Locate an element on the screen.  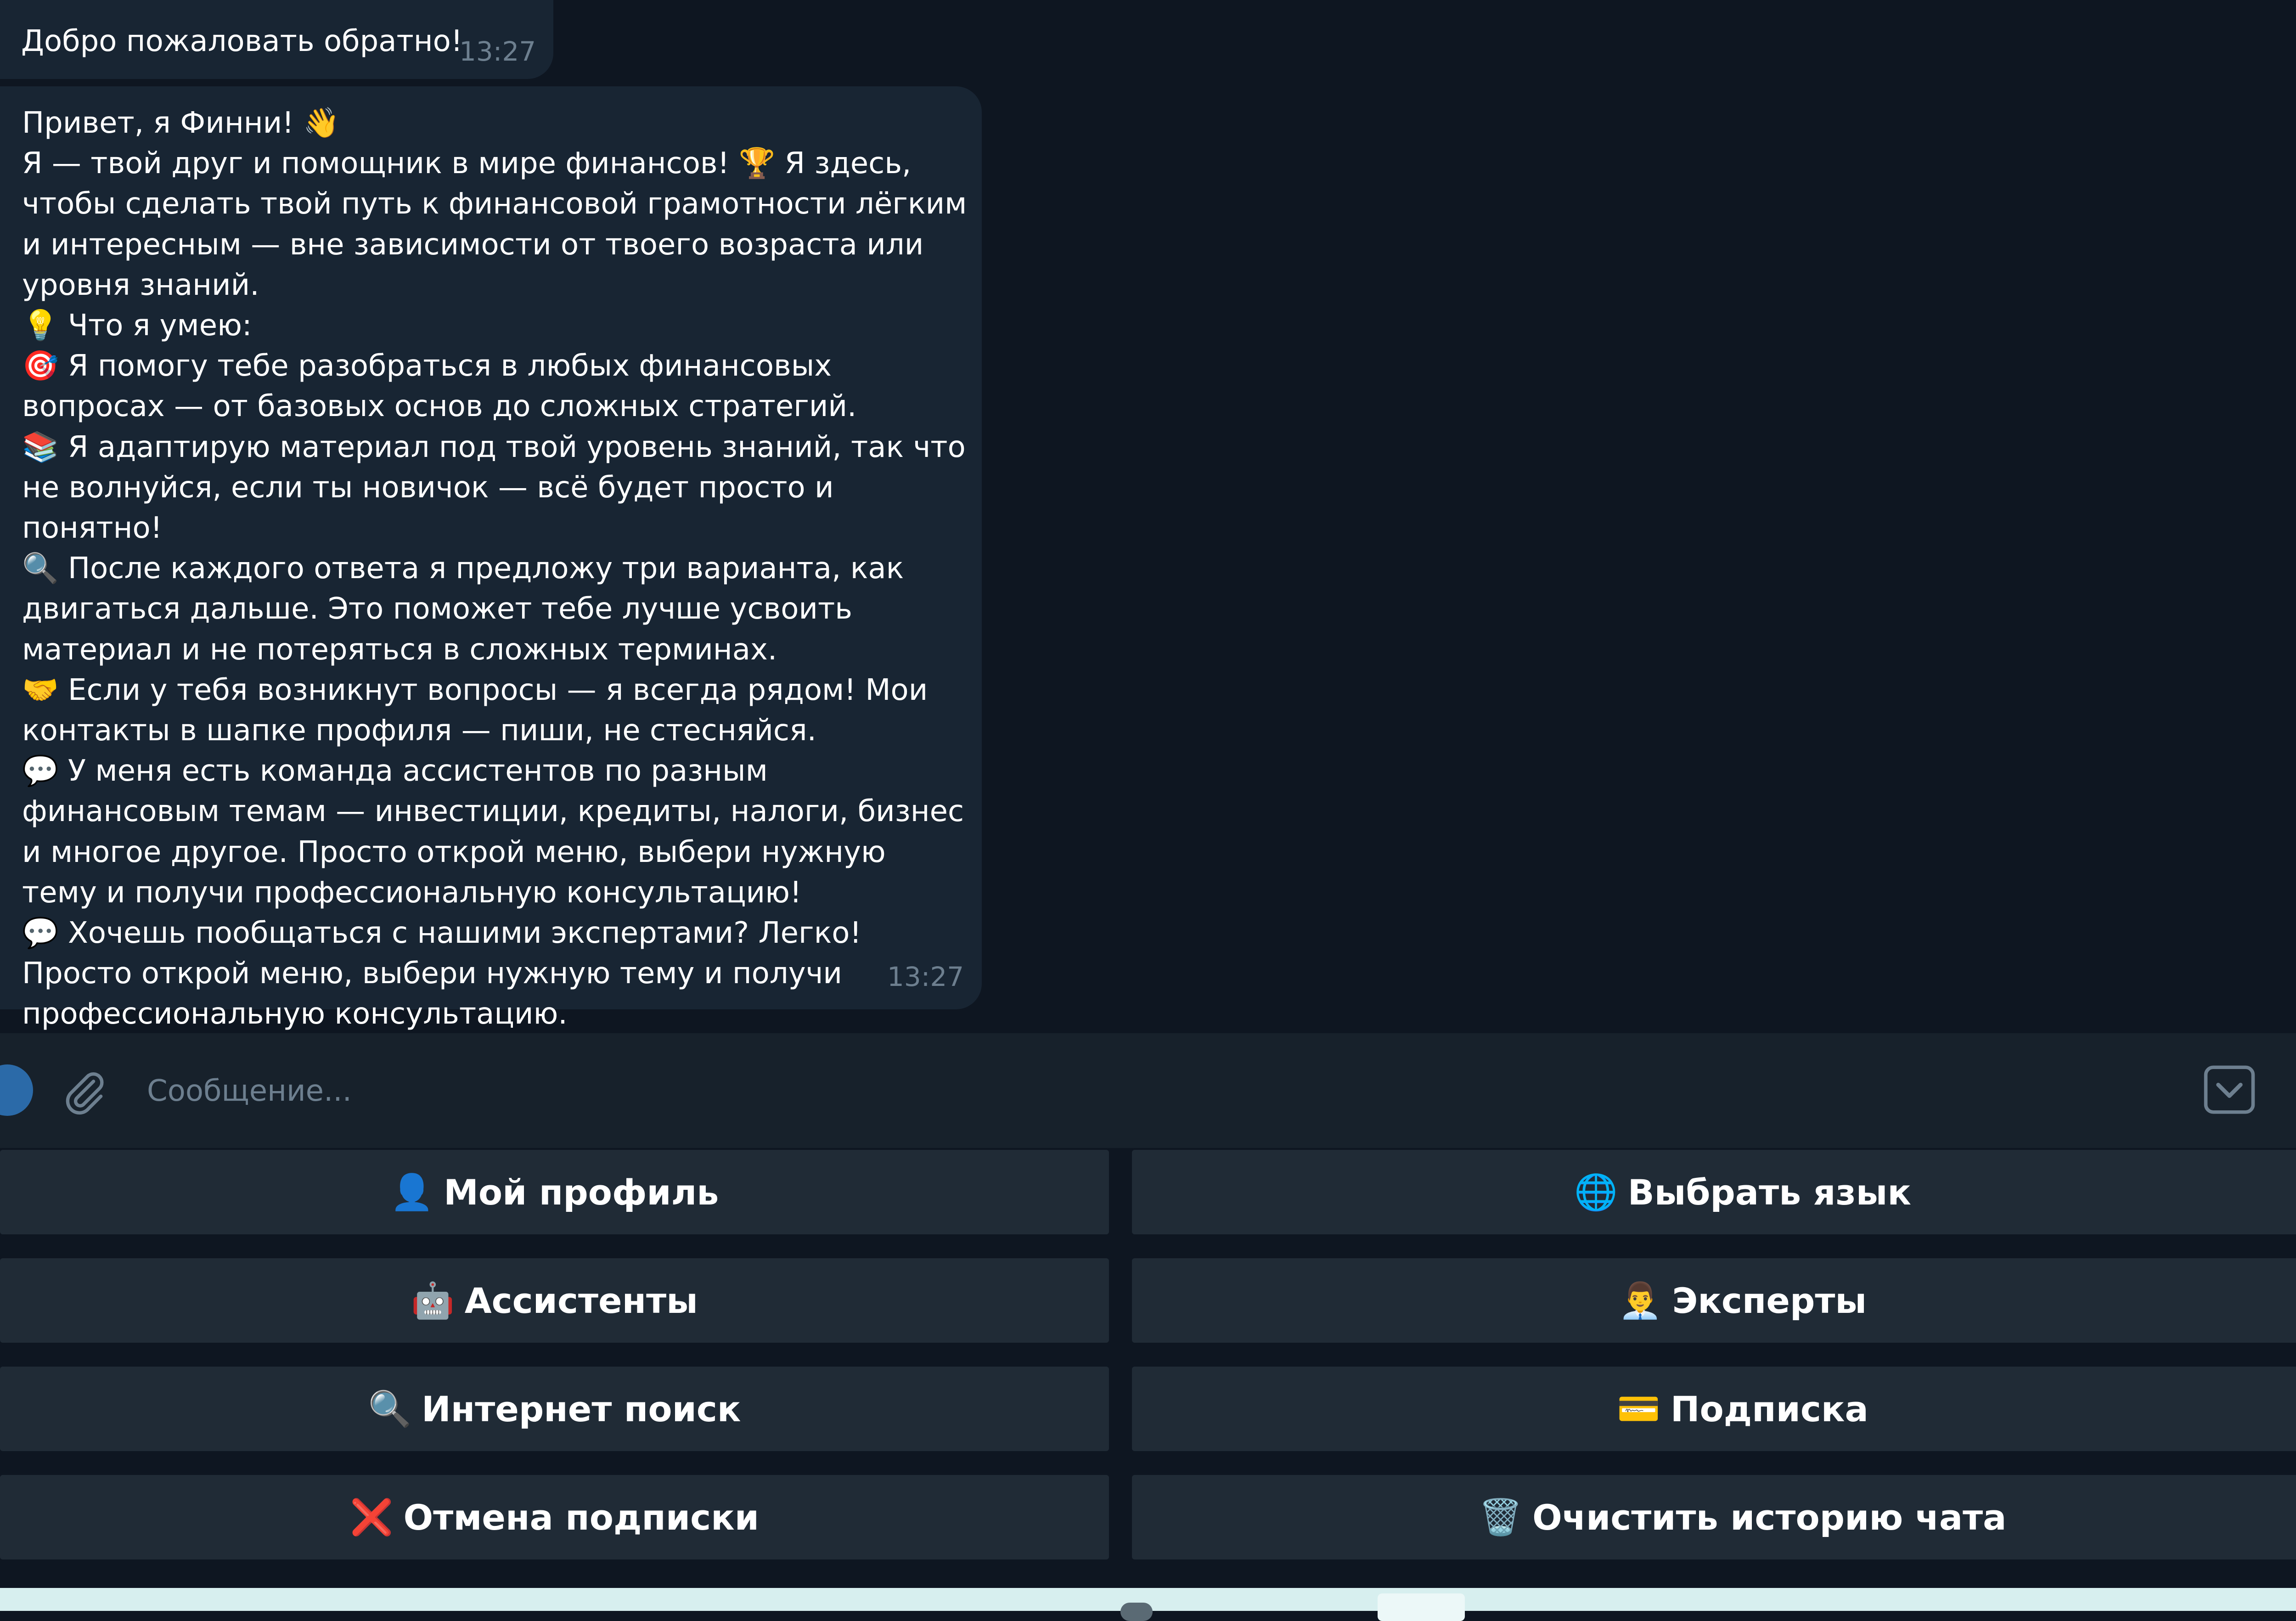
my-profile-button: 👤 Мой профиль is located at coordinates (554, 1192).